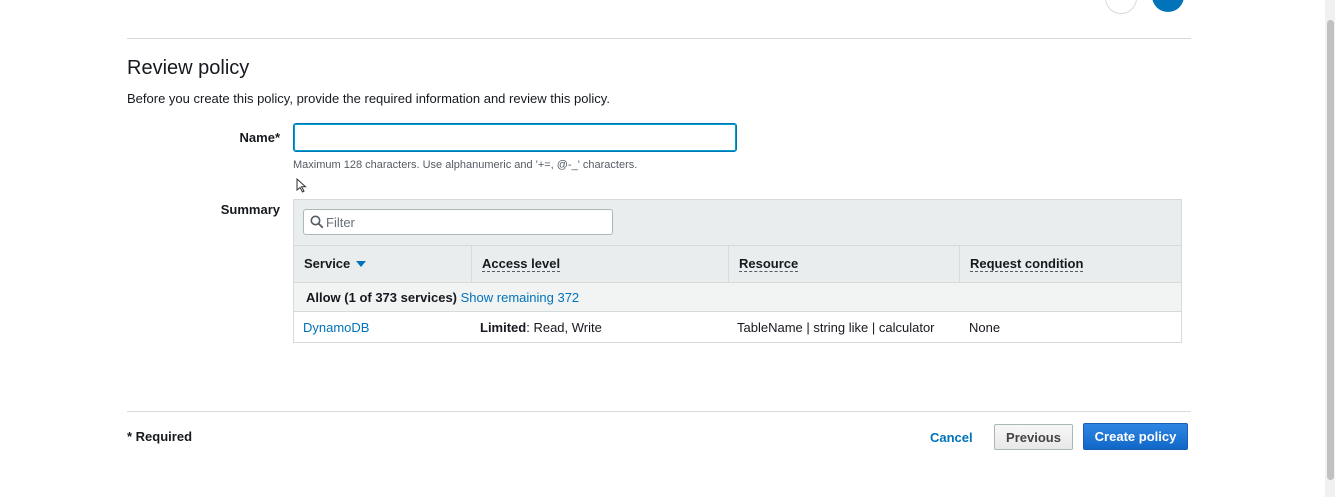 The height and width of the screenshot is (497, 1335). What do you see at coordinates (301, 185) in the screenshot?
I see `mouse-cursor-icon` at bounding box center [301, 185].